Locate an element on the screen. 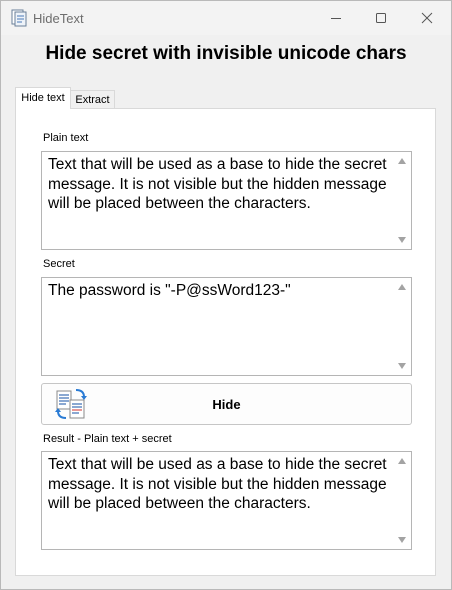  title-bar: HideText is located at coordinates (226, 18).